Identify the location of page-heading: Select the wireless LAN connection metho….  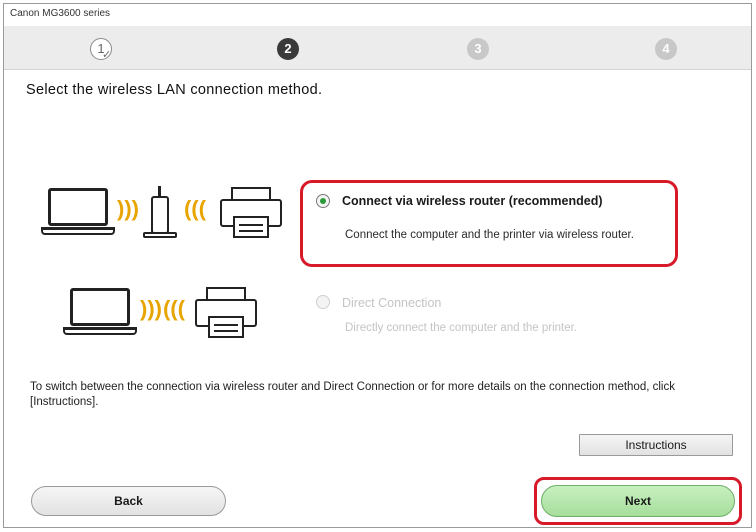
(174, 90).